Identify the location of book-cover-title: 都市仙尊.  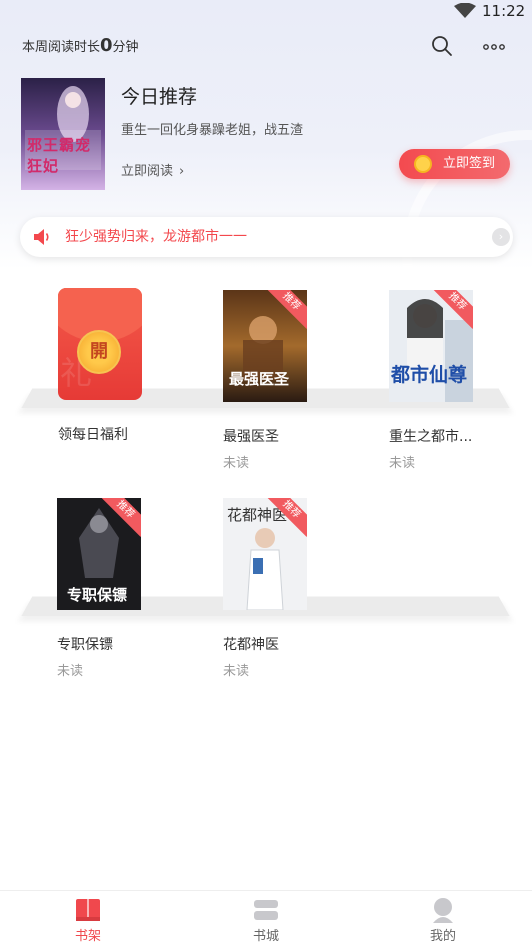
(429, 375).